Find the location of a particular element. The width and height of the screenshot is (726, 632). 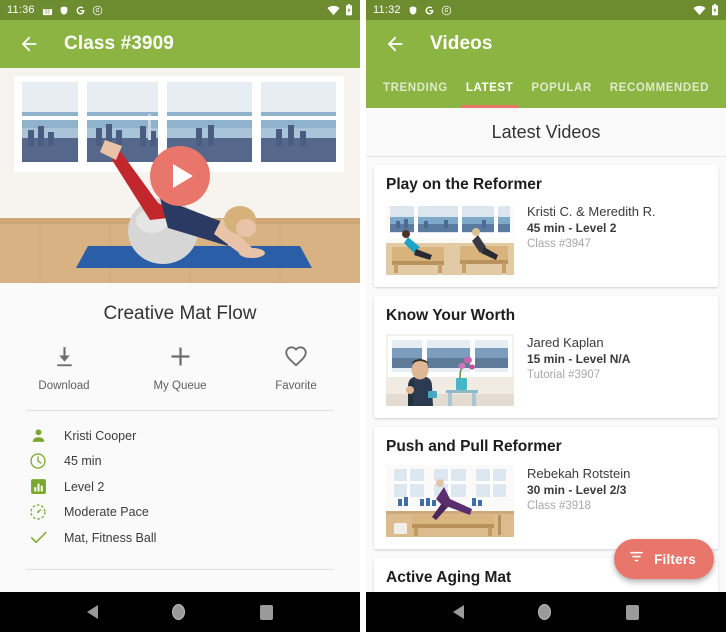

favorite-label: Favorite is located at coordinates (296, 386).